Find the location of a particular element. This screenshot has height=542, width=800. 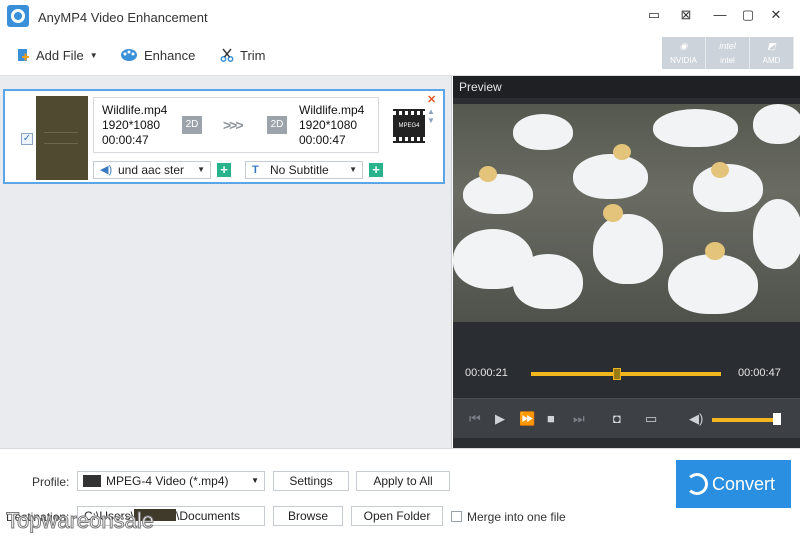

refresh-icon is located at coordinates (697, 484).